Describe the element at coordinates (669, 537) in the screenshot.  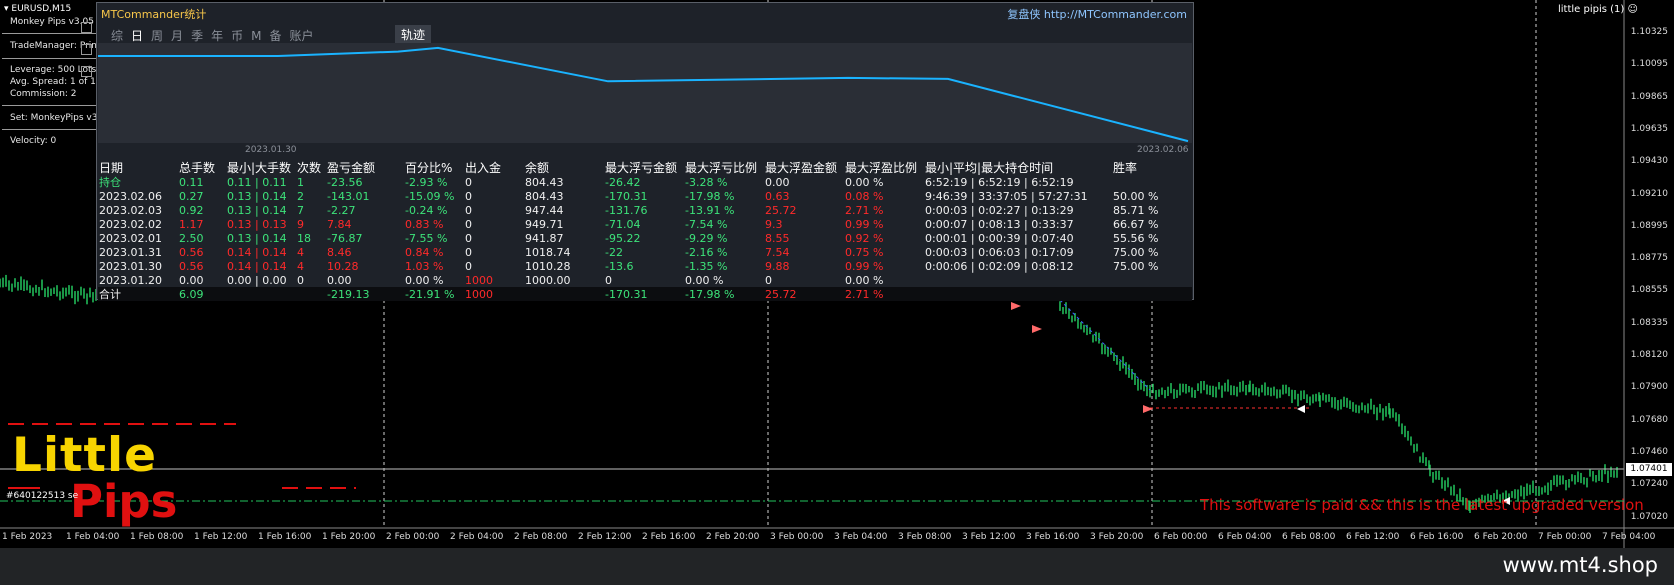
I see `time-tick: 2 Feb 16:00` at that location.